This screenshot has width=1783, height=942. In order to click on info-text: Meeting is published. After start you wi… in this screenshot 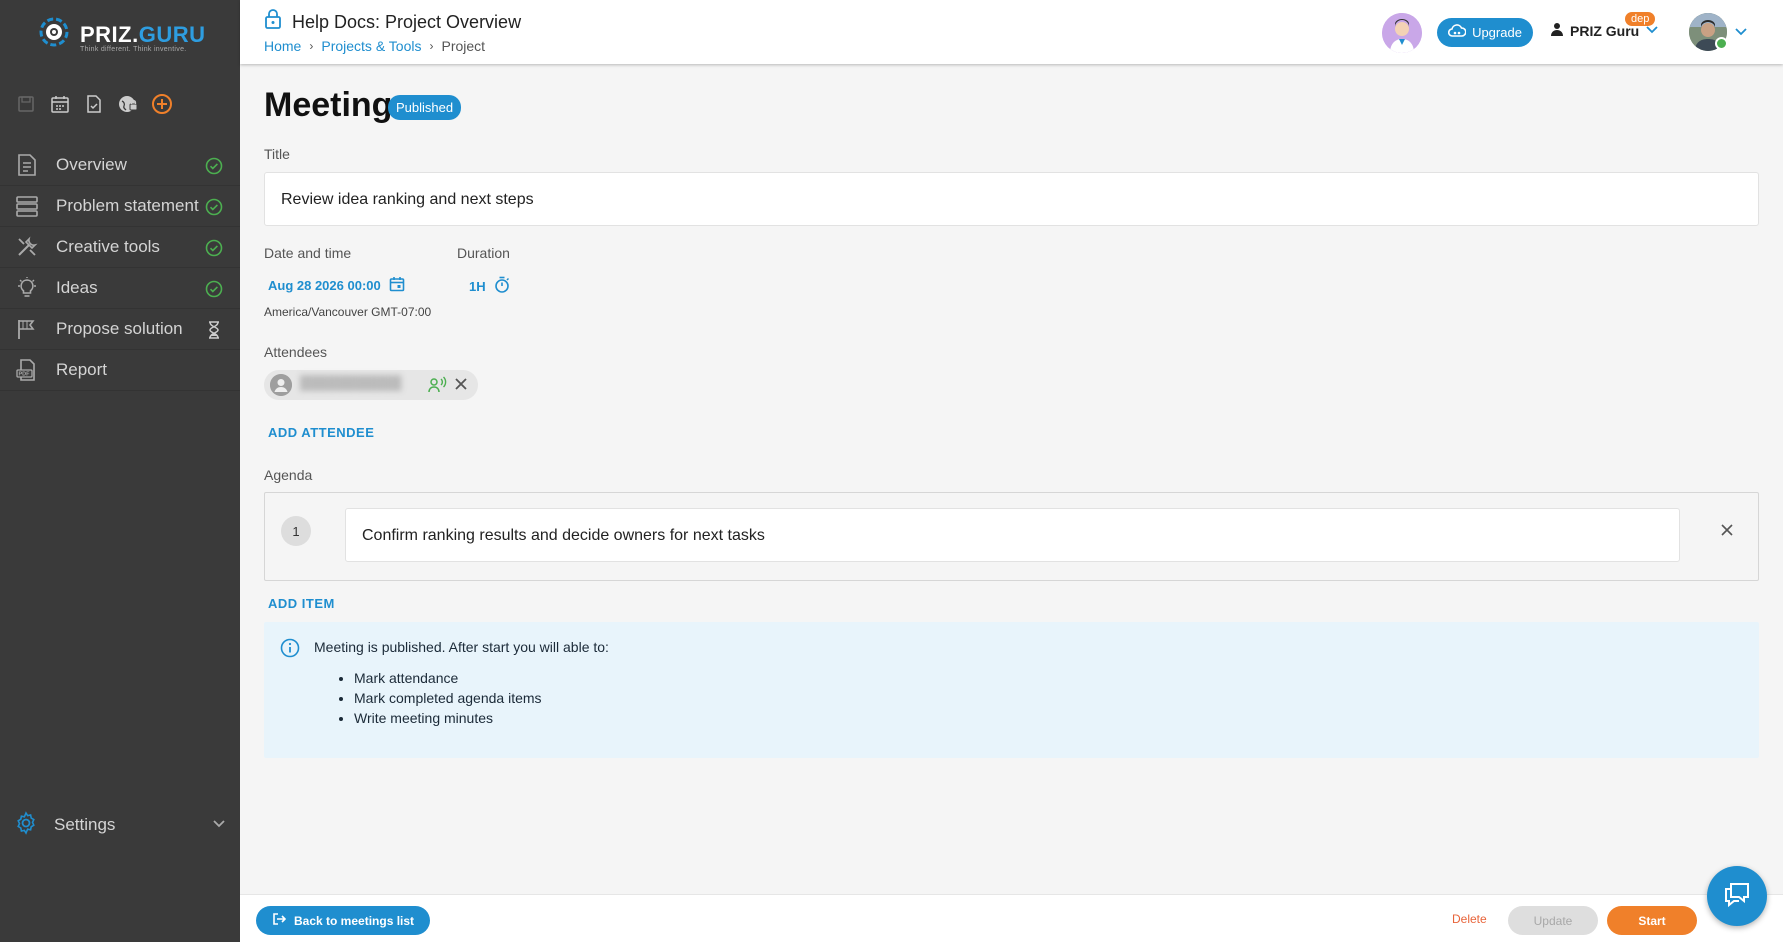, I will do `click(461, 647)`.